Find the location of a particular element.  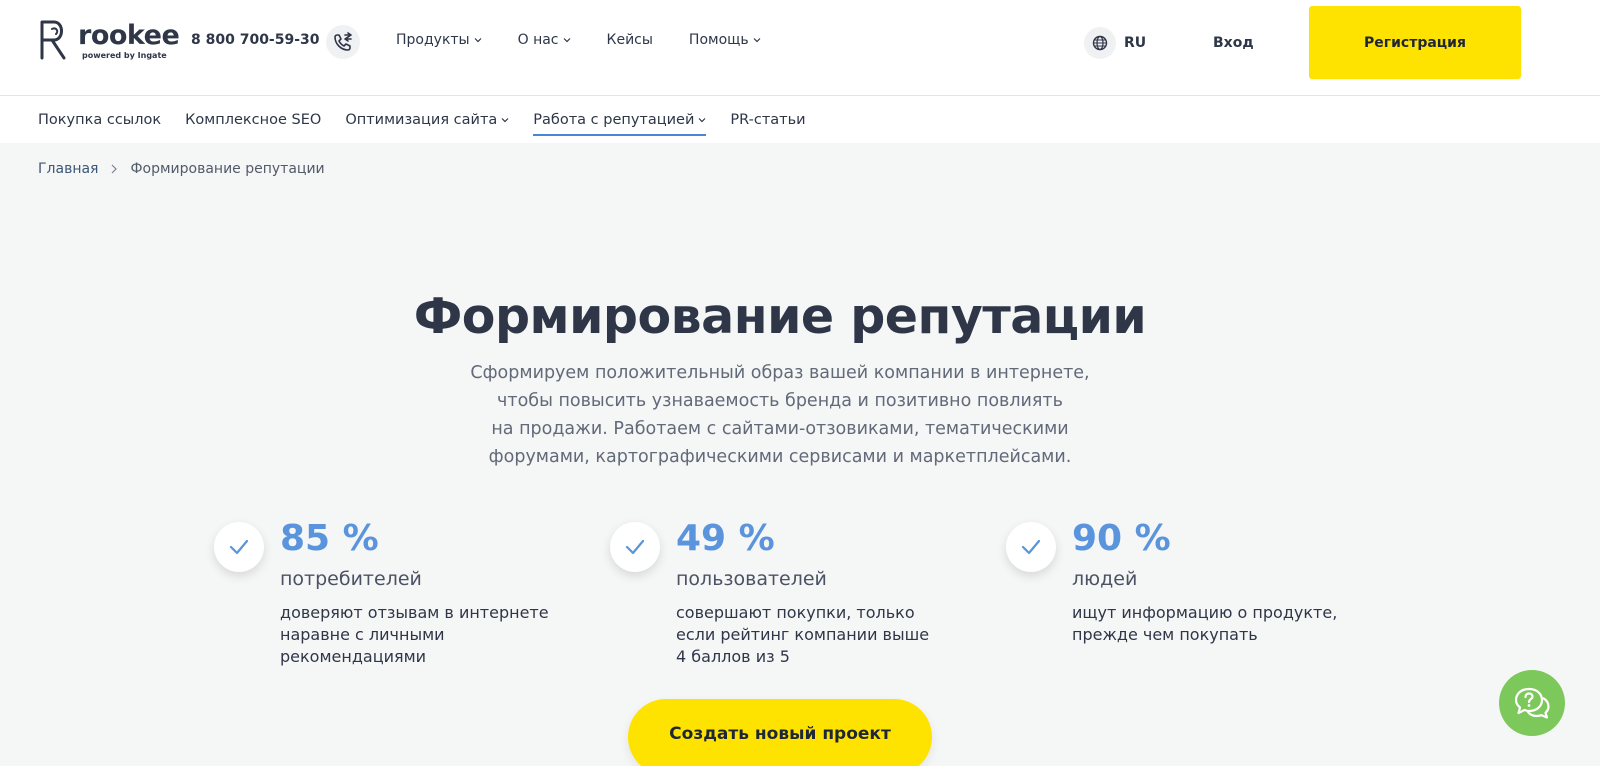

breadcrumb-current: Формирование репутации is located at coordinates (227, 169).